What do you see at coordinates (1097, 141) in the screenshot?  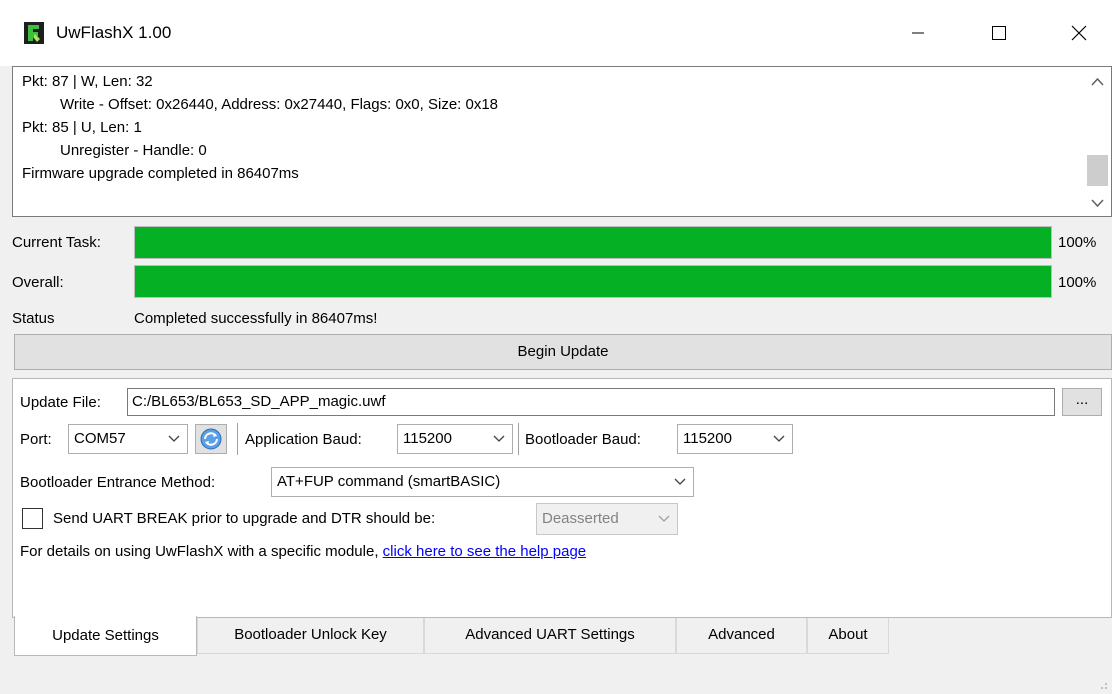 I see `log-scrollbar` at bounding box center [1097, 141].